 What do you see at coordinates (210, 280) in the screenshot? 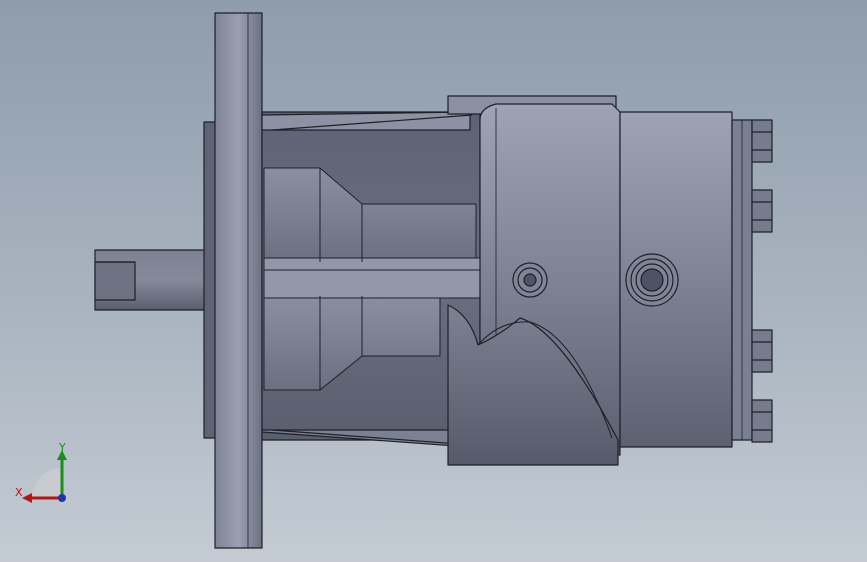
I see `pilot-ring` at bounding box center [210, 280].